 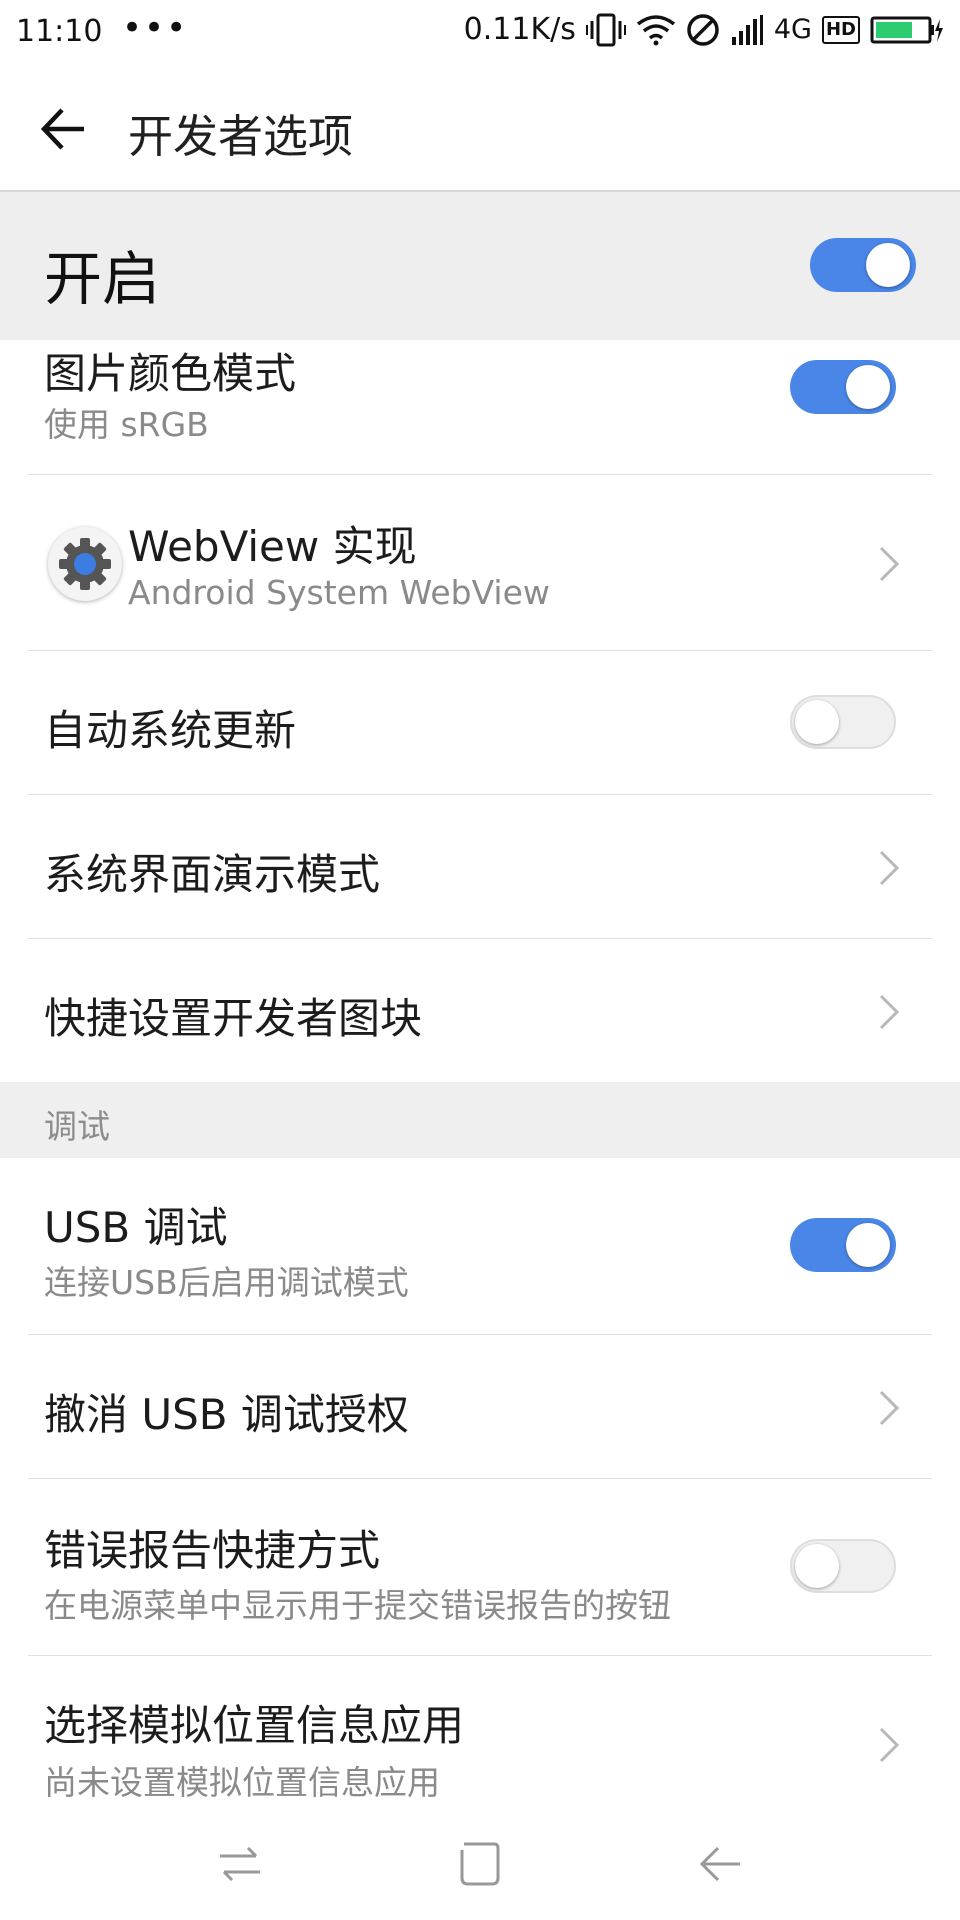 I want to click on usb-debug-switch, so click(x=843, y=1245).